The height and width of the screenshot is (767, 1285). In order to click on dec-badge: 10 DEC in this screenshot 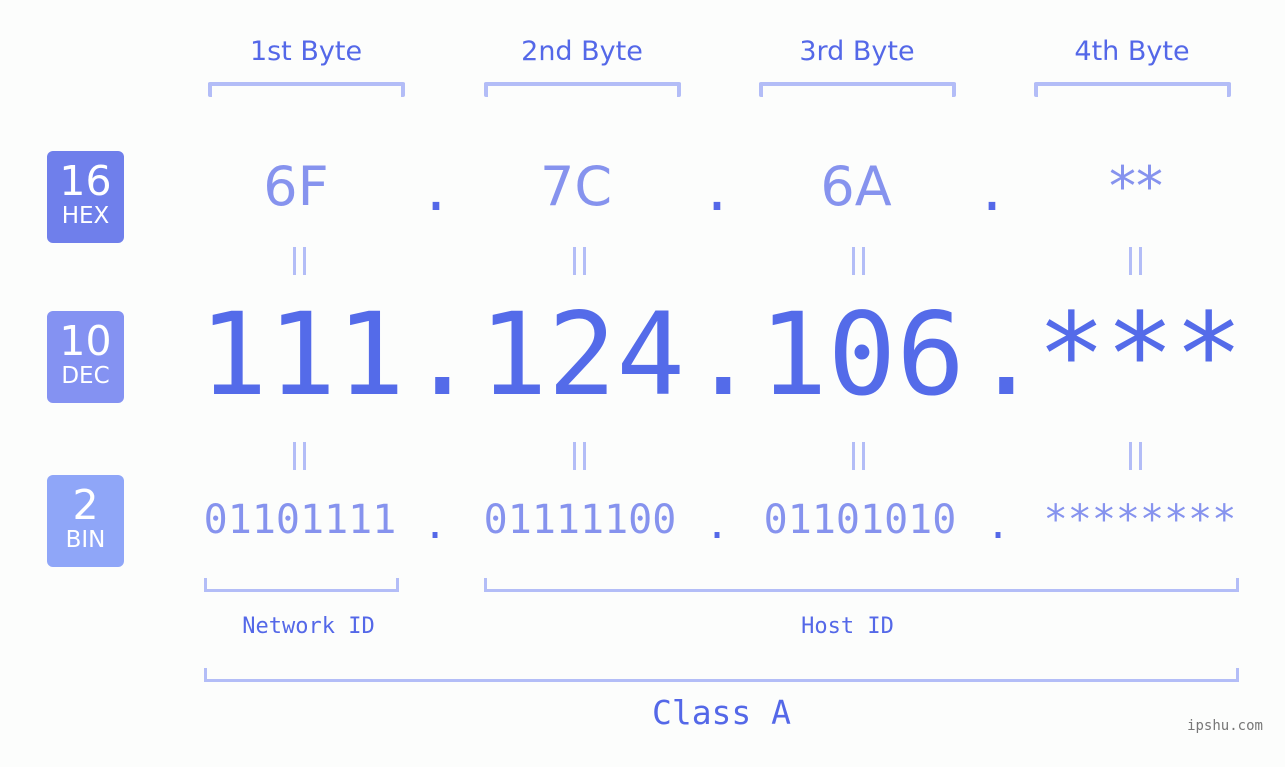, I will do `click(85, 357)`.